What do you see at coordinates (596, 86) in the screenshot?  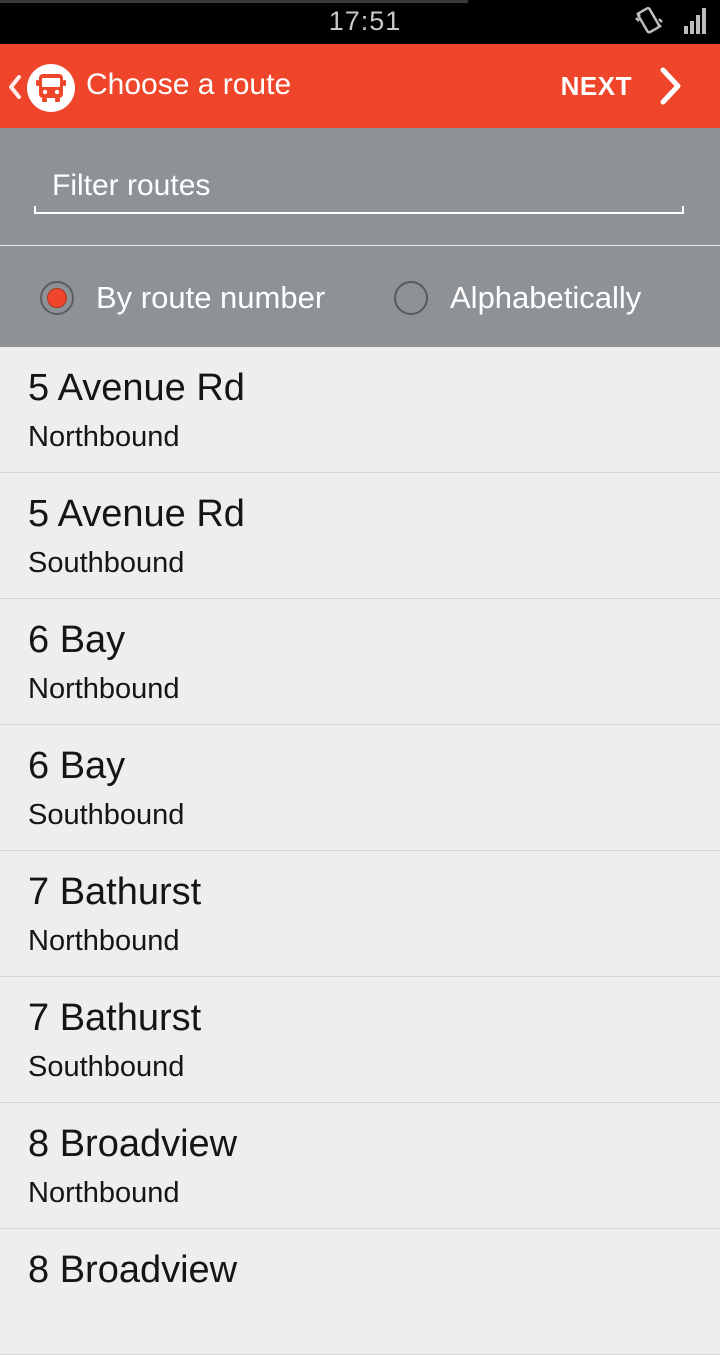 I see `next-button-label: NEXT` at bounding box center [596, 86].